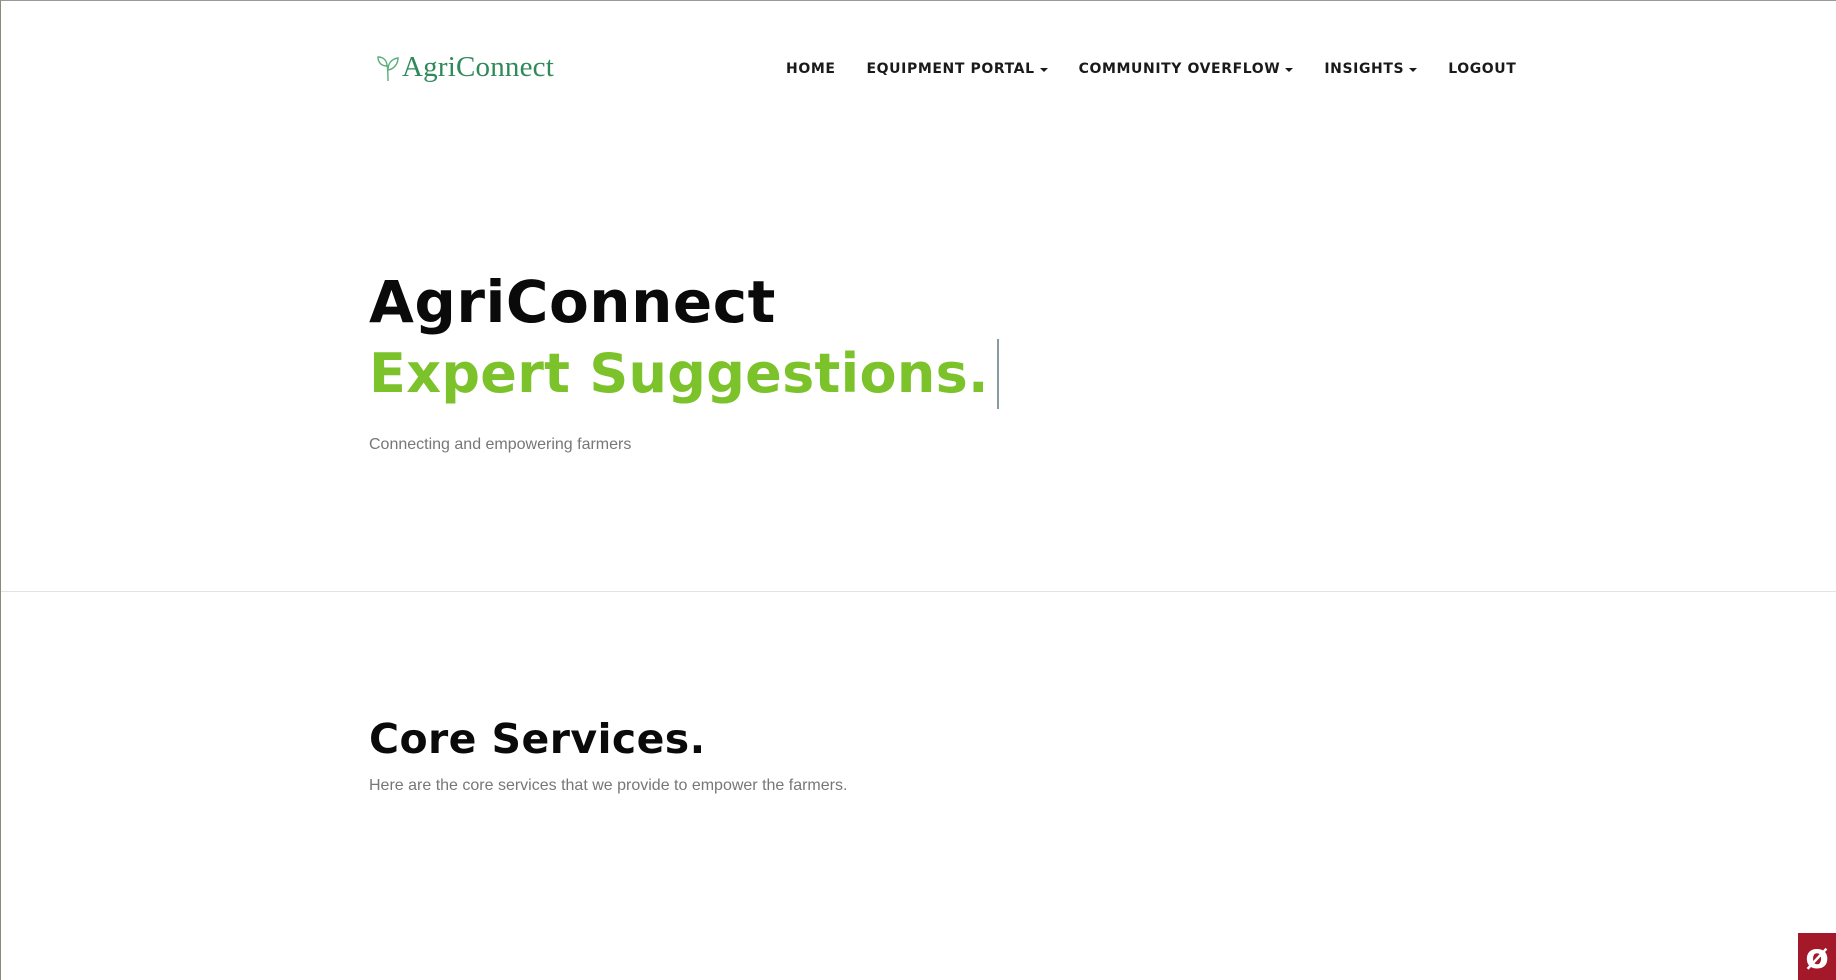 This screenshot has height=980, width=1836. I want to click on nav-logout-label: LOGOUT, so click(1482, 69).